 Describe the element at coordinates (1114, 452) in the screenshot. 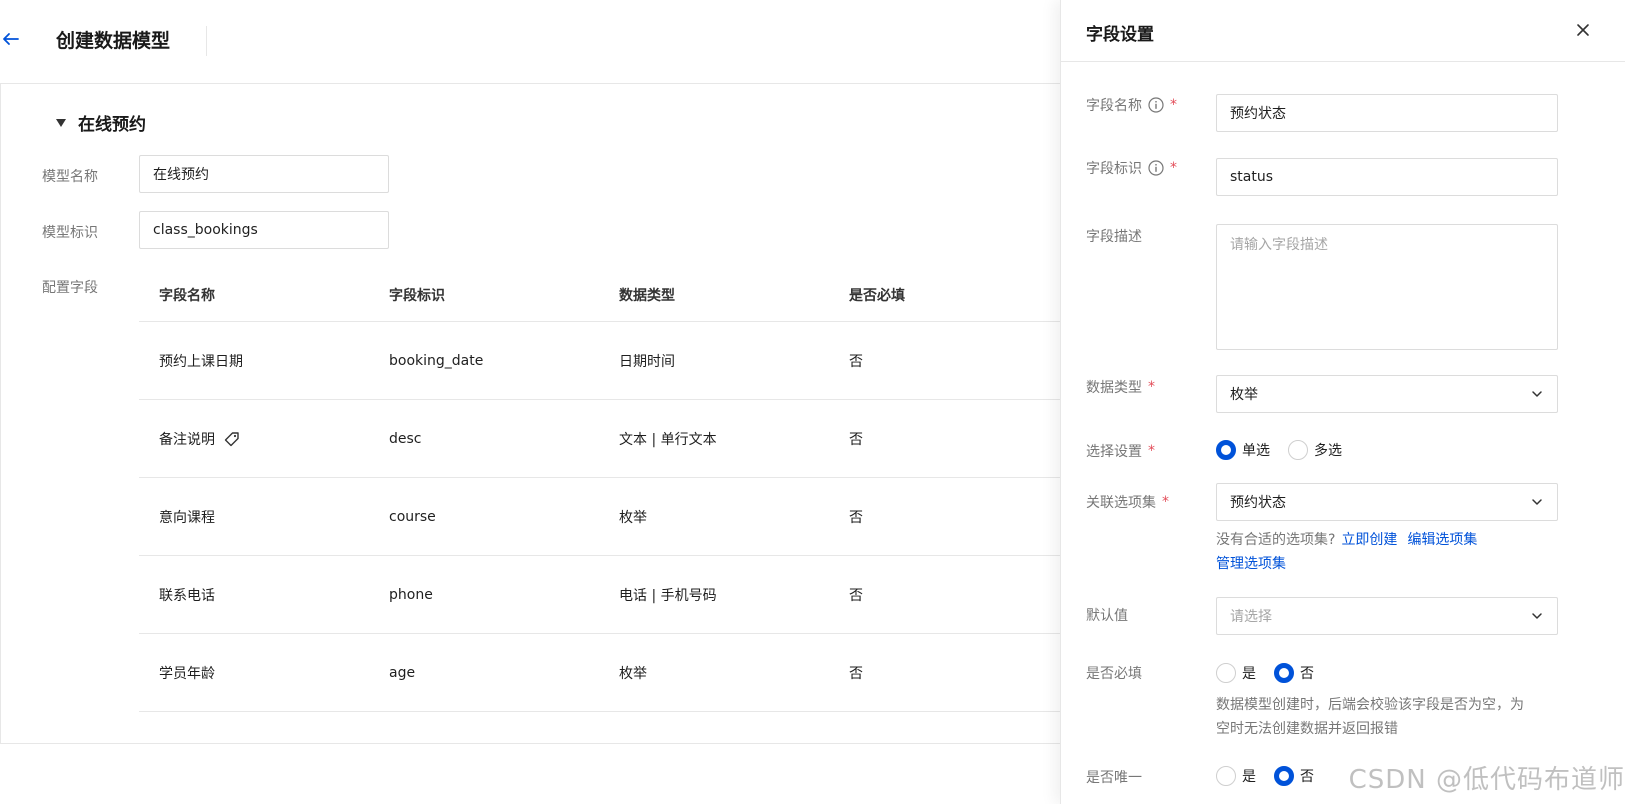

I see `select-setting-label-text: 选择设置` at that location.